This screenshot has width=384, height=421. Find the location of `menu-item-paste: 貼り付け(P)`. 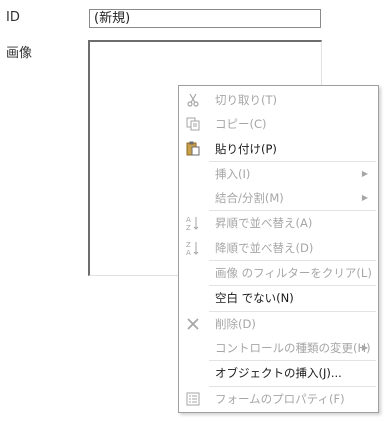

menu-item-paste: 貼り付け(P) is located at coordinates (278, 149).